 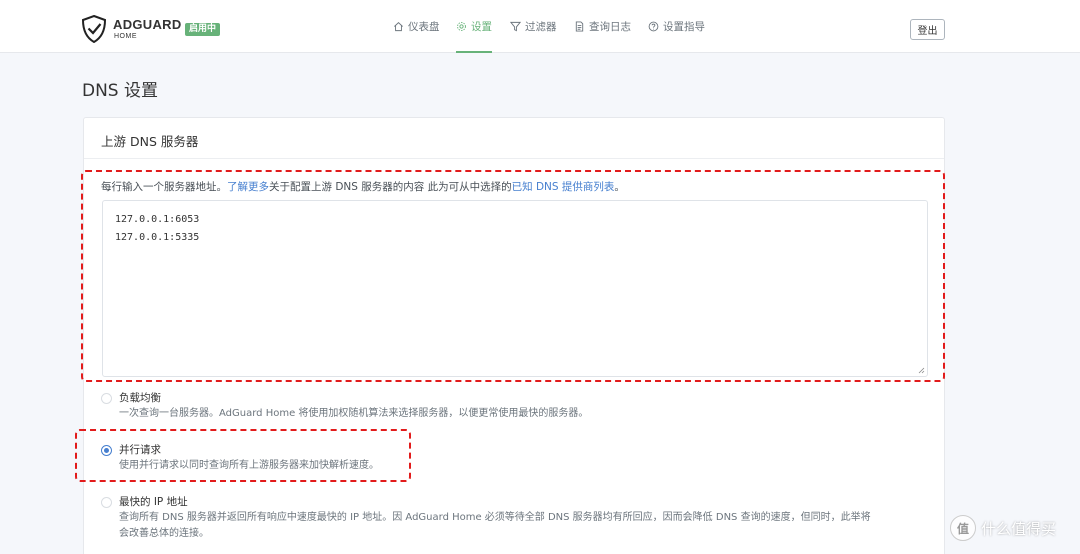 What do you see at coordinates (619, 187) in the screenshot?
I see `help-suffix: 。` at bounding box center [619, 187].